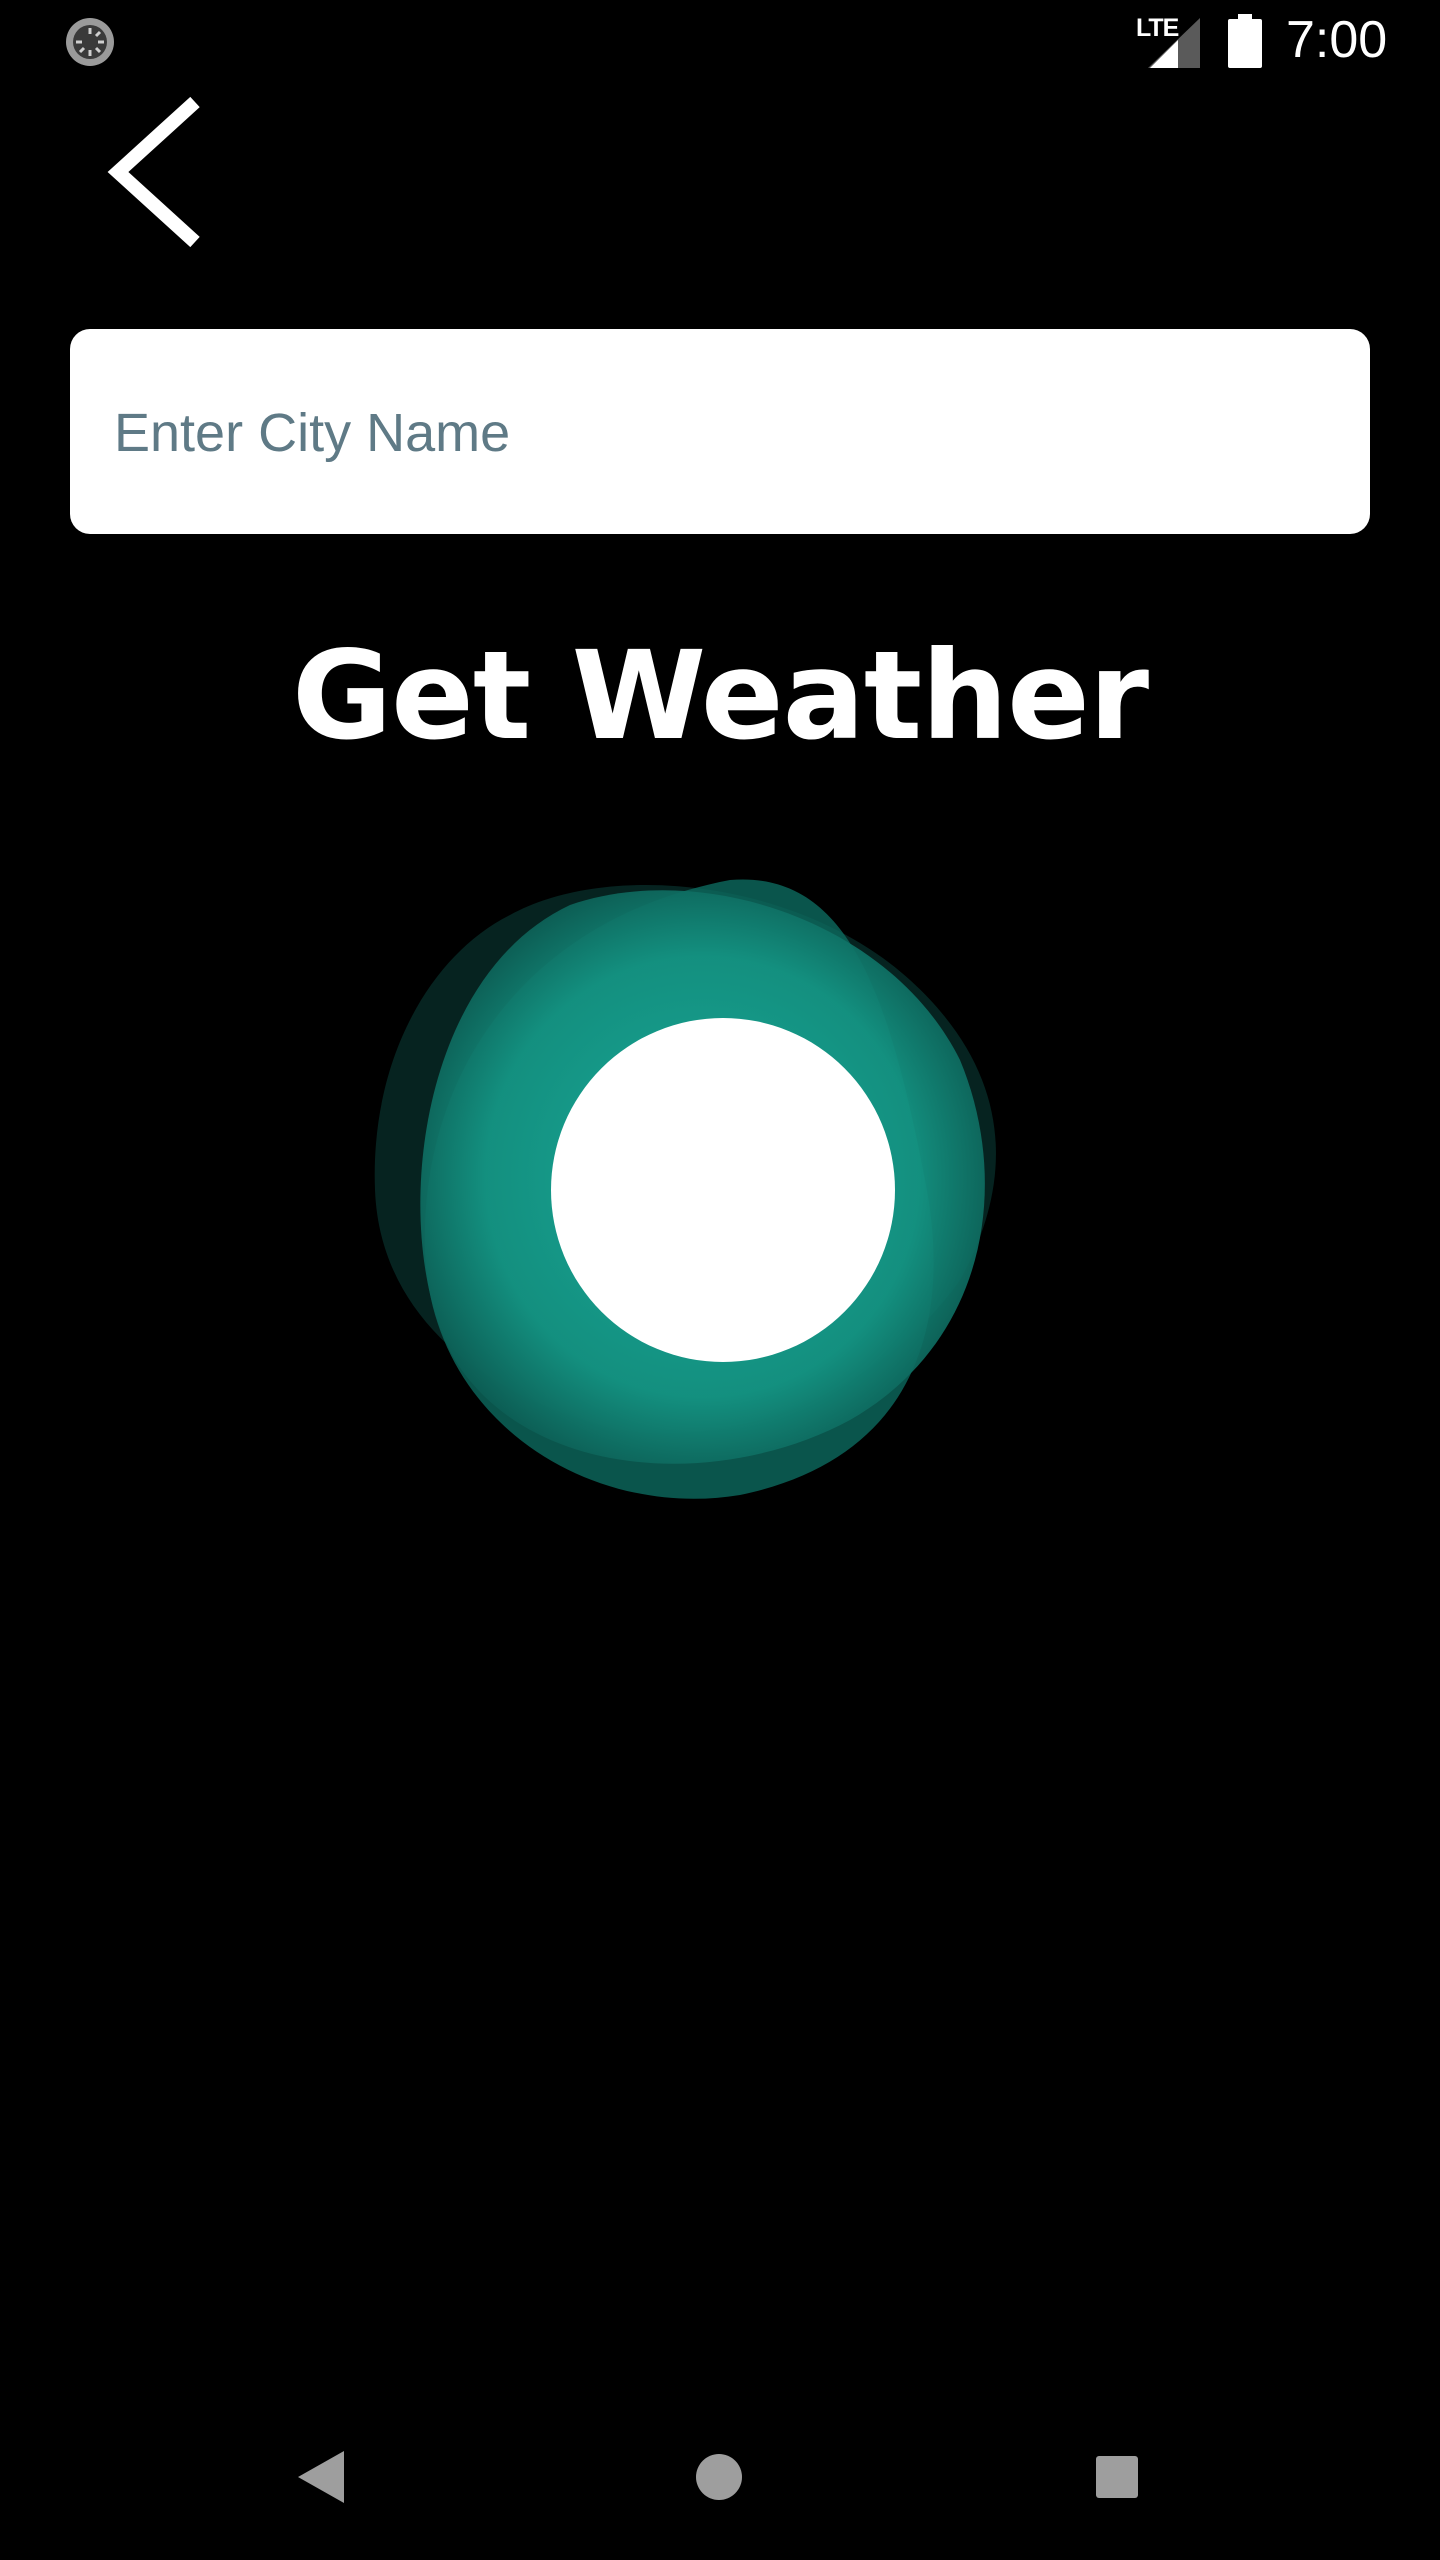  I want to click on signal-icon, so click(1174, 43).